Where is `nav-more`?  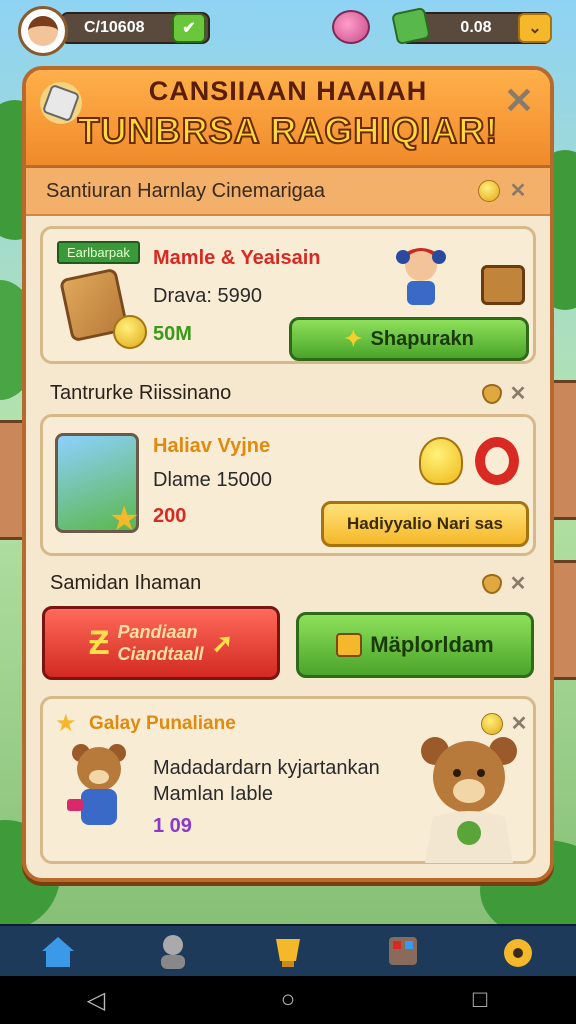
nav-more is located at coordinates (518, 951).